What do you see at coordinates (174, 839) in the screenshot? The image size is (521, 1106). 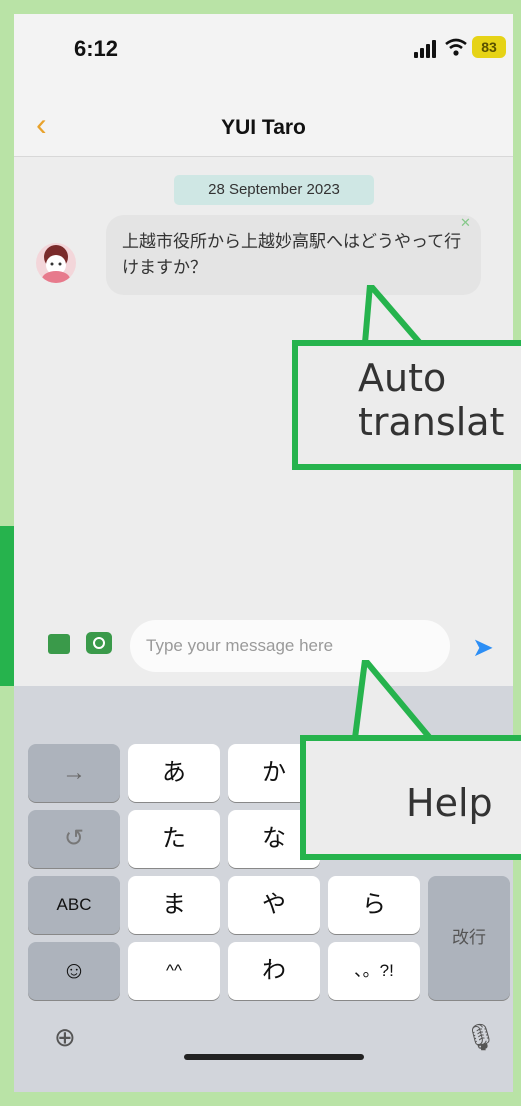 I see `key-ta: た` at bounding box center [174, 839].